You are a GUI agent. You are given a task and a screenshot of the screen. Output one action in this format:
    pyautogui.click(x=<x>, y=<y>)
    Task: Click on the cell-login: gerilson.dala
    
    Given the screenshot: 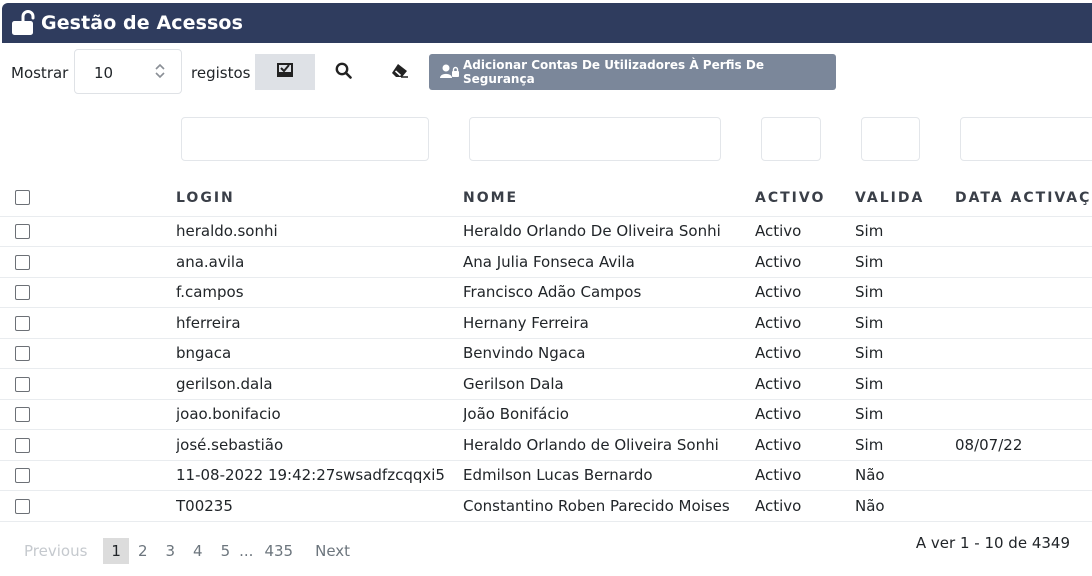 What is the action you would take?
    pyautogui.click(x=319, y=384)
    